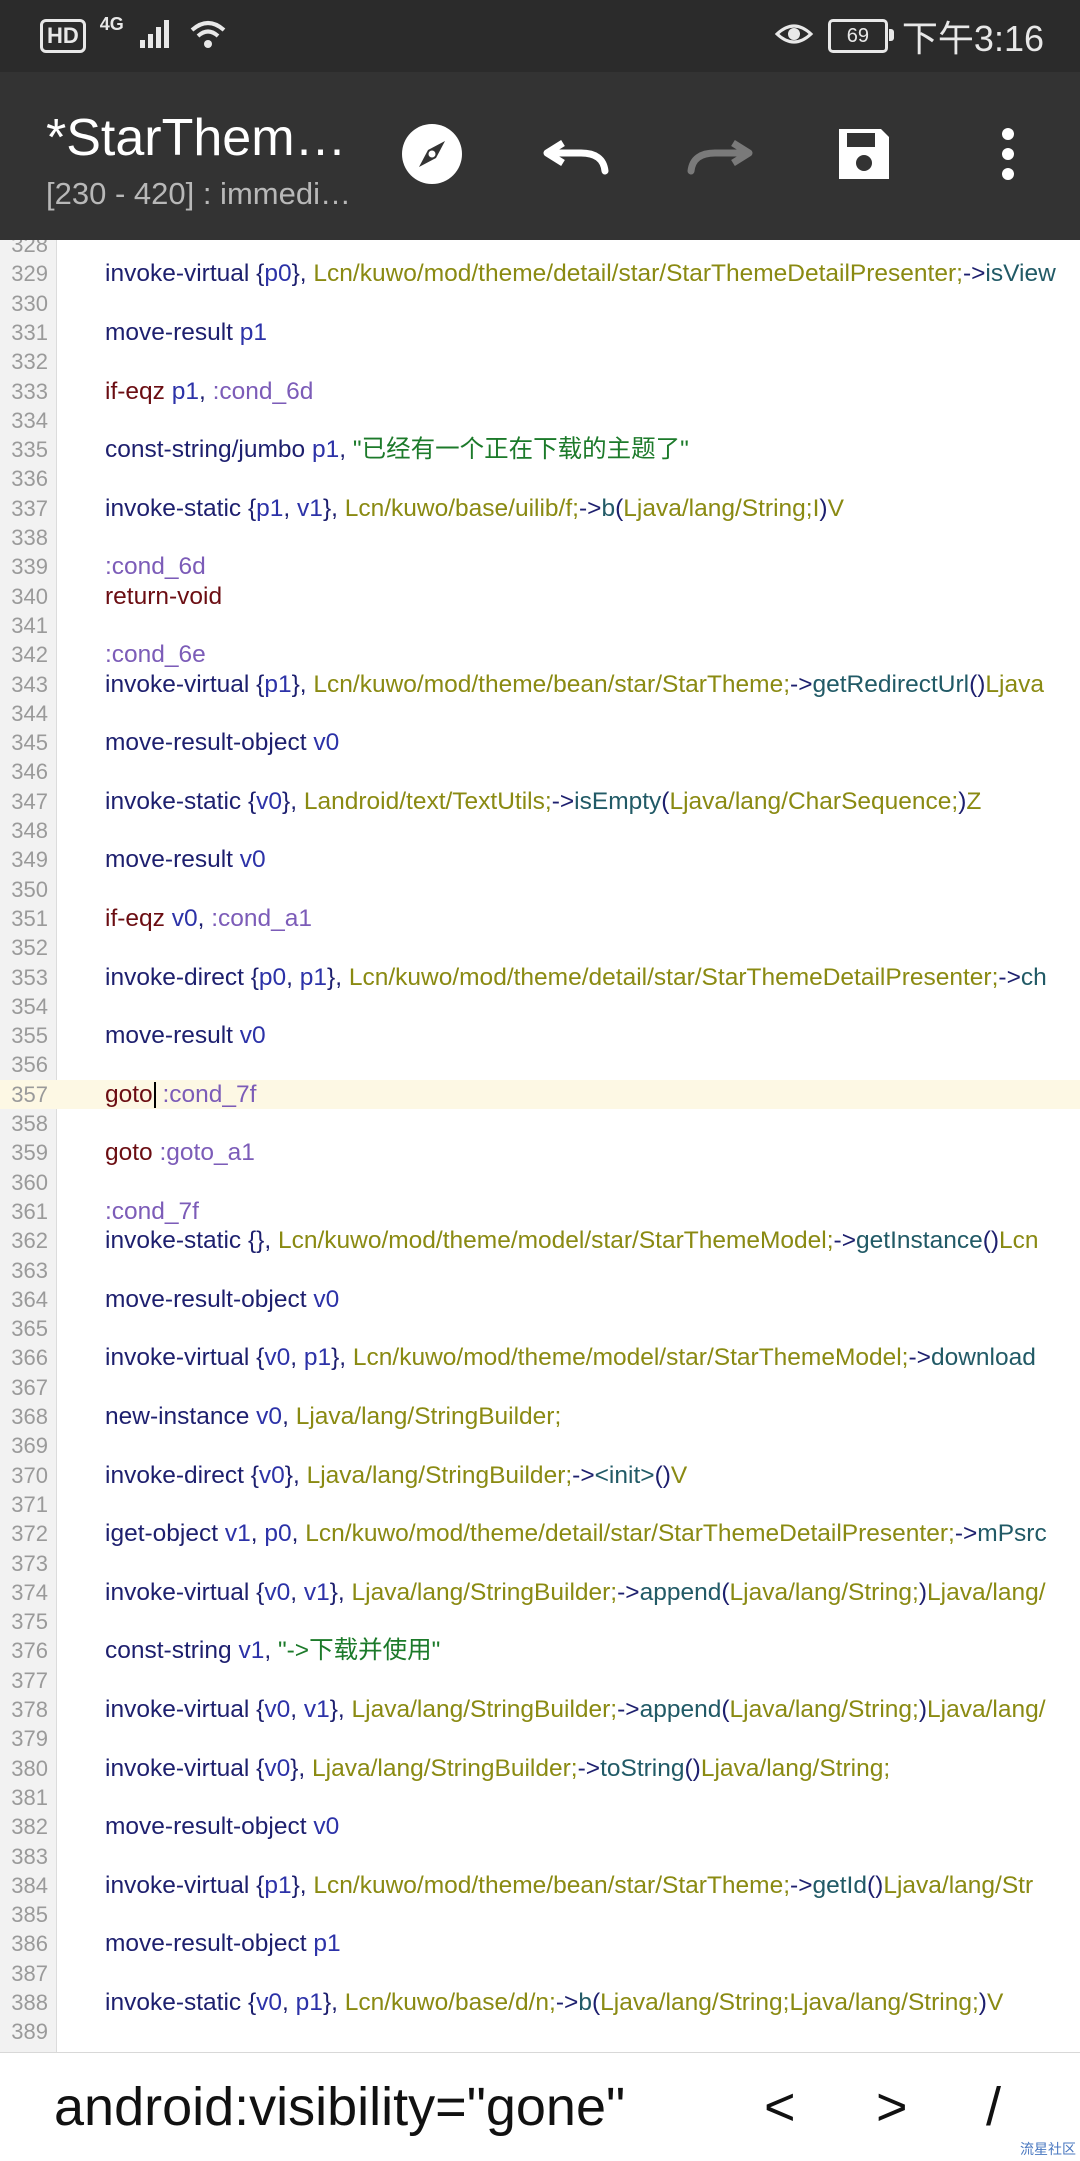  What do you see at coordinates (540, 566) in the screenshot?
I see `code-line: 339:cond_6d` at bounding box center [540, 566].